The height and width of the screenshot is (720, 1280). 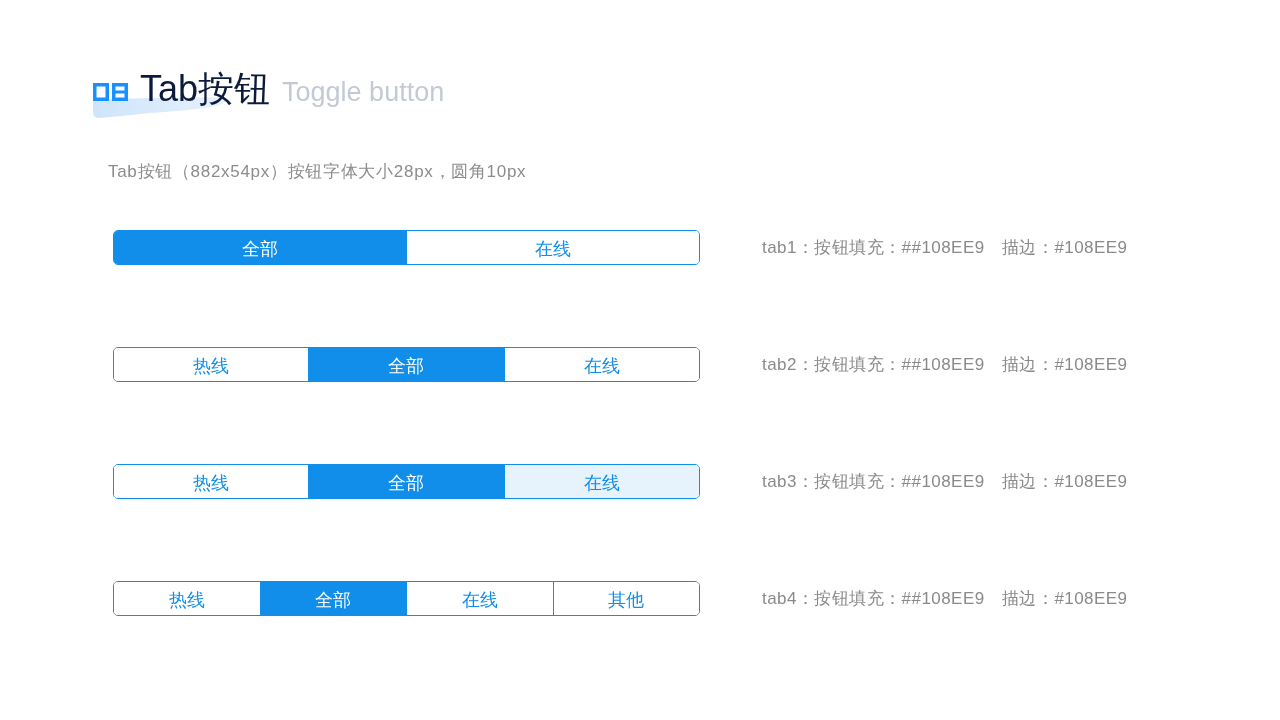 What do you see at coordinates (363, 92) in the screenshot?
I see `page-subtitle: Toggle button` at bounding box center [363, 92].